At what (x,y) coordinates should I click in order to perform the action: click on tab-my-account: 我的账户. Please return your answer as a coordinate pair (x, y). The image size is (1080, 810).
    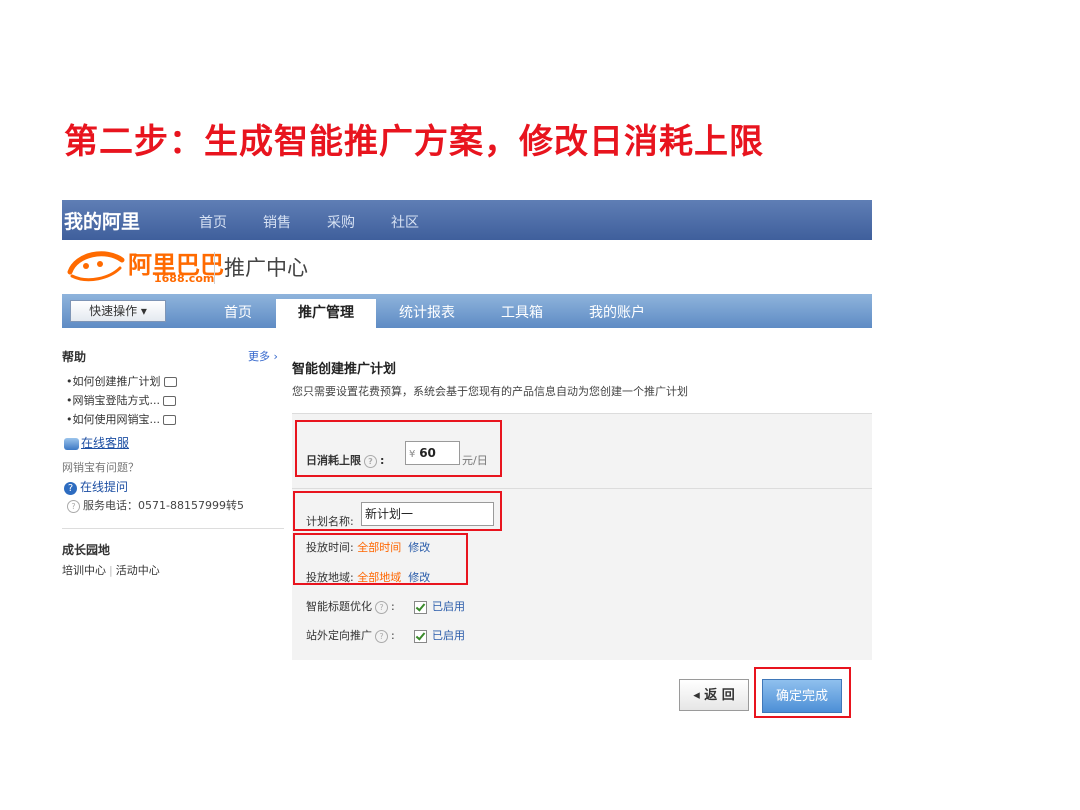
    Looking at the image, I should click on (617, 313).